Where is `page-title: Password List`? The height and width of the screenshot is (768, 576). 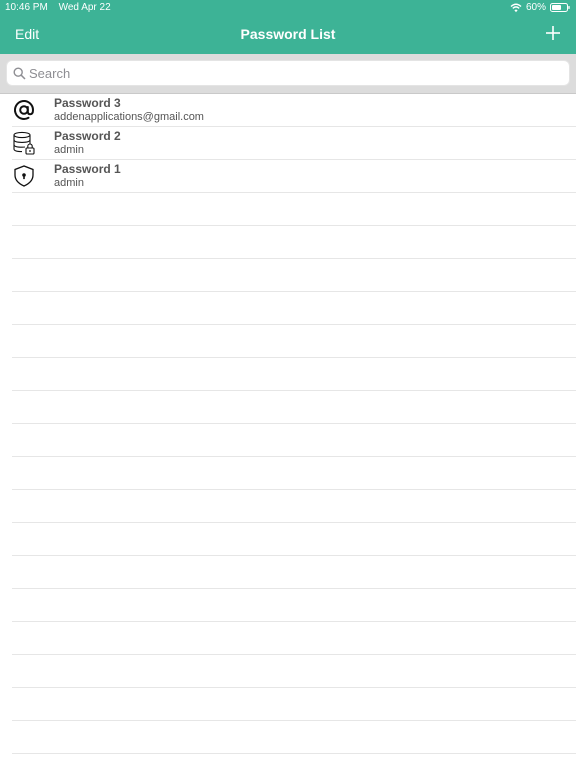 page-title: Password List is located at coordinates (288, 34).